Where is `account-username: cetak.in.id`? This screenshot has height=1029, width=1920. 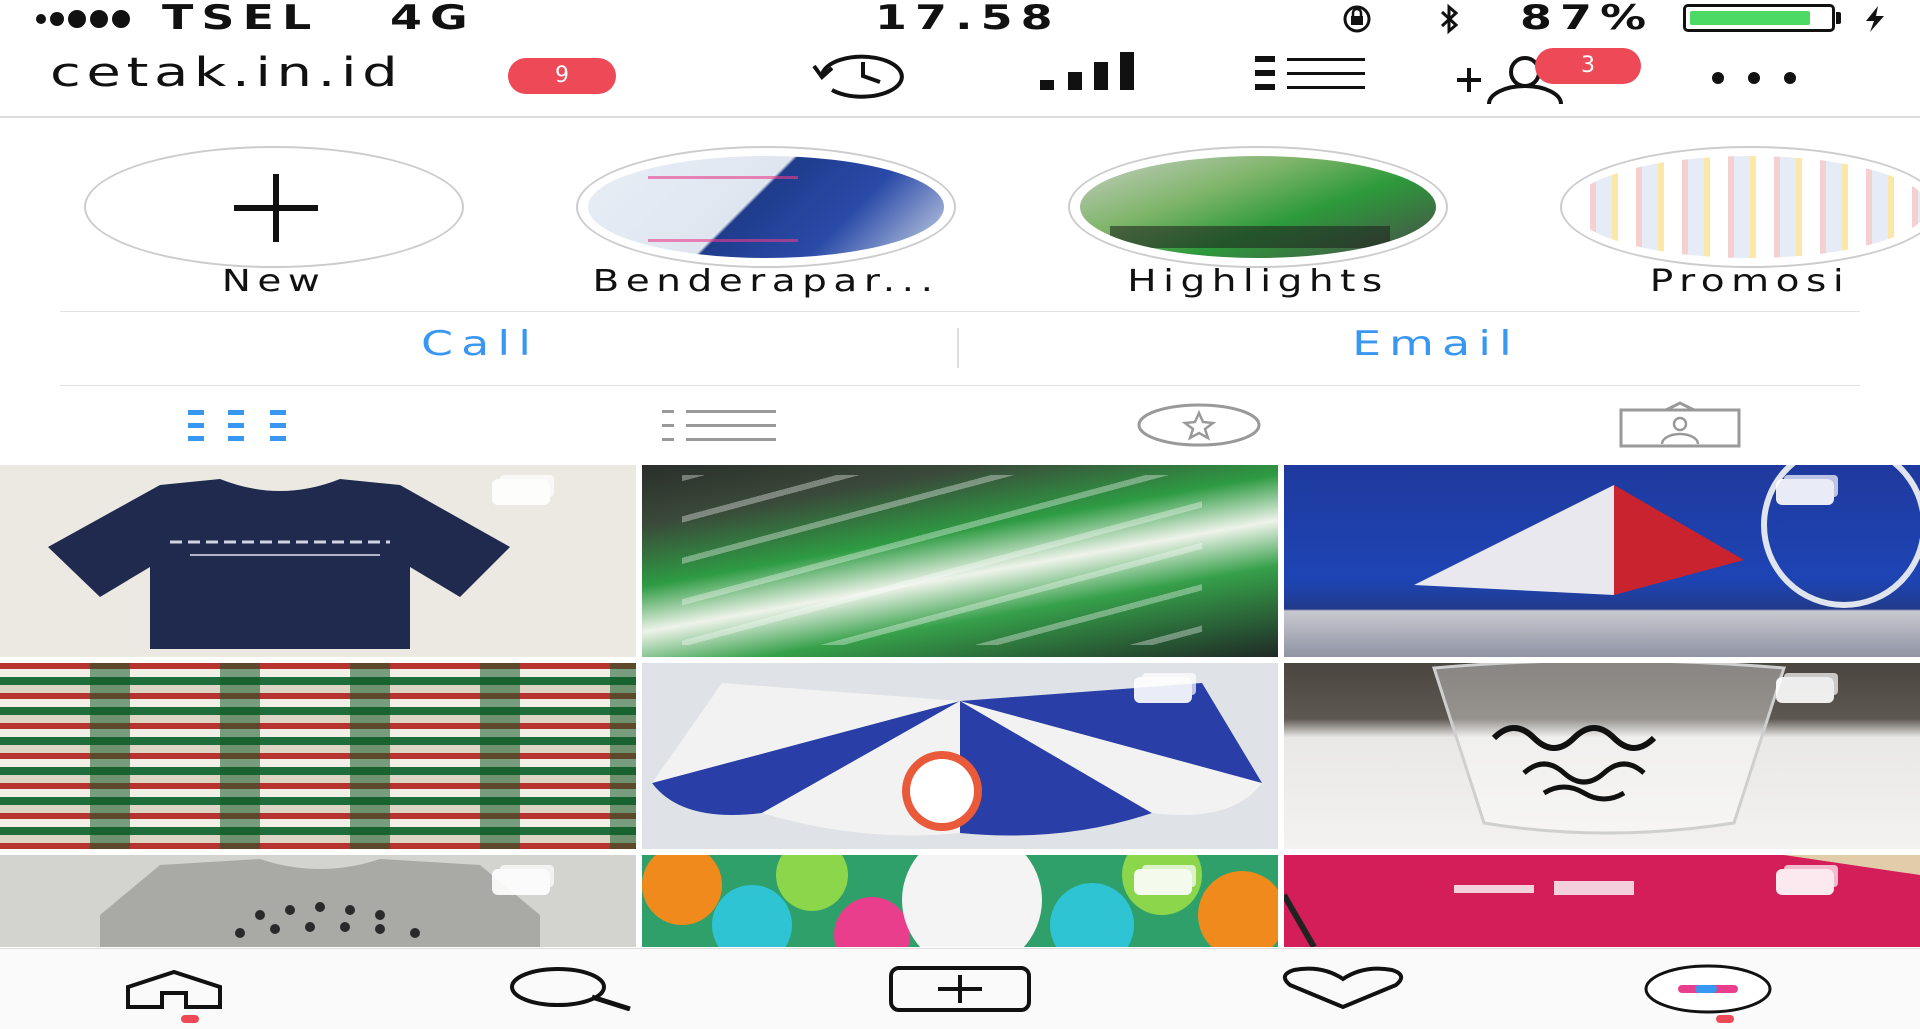
account-username: cetak.in.id is located at coordinates (226, 73).